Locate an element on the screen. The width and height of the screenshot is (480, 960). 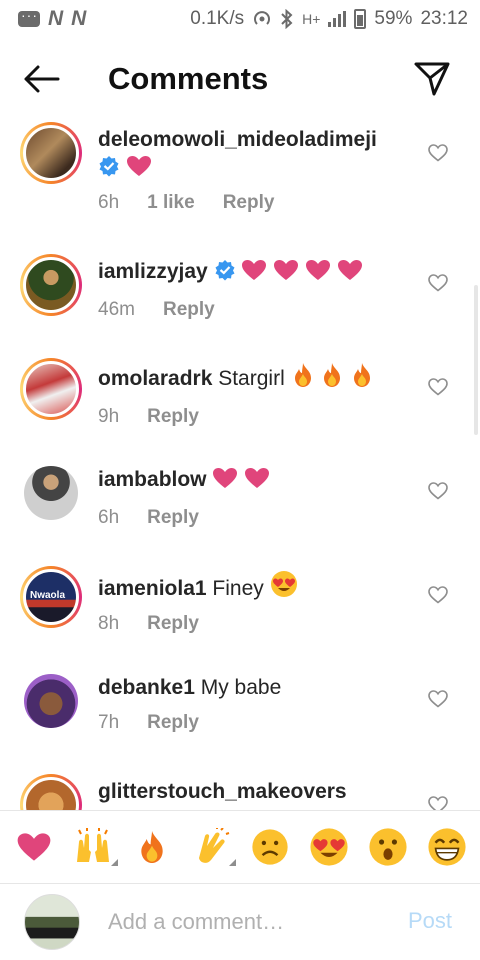
status-bar: N N 0.1K/s H+ 59% 23:12 is located at coordinates (240, 19).